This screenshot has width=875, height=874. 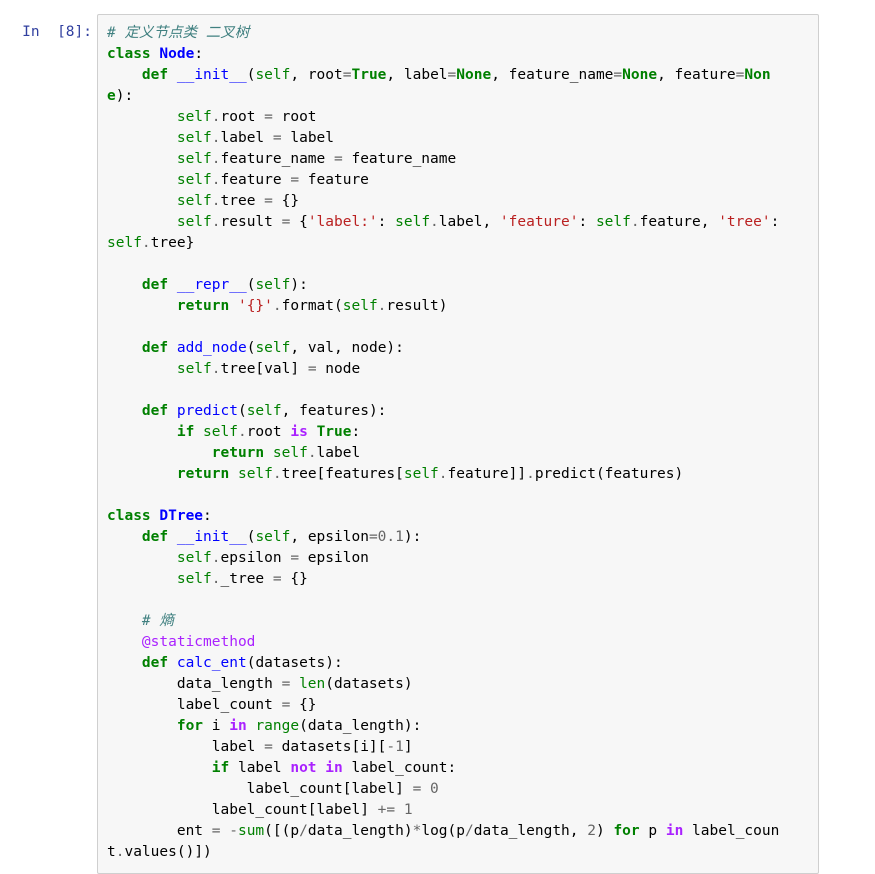 What do you see at coordinates (342, 222) in the screenshot?
I see `code-token: 'label:'` at bounding box center [342, 222].